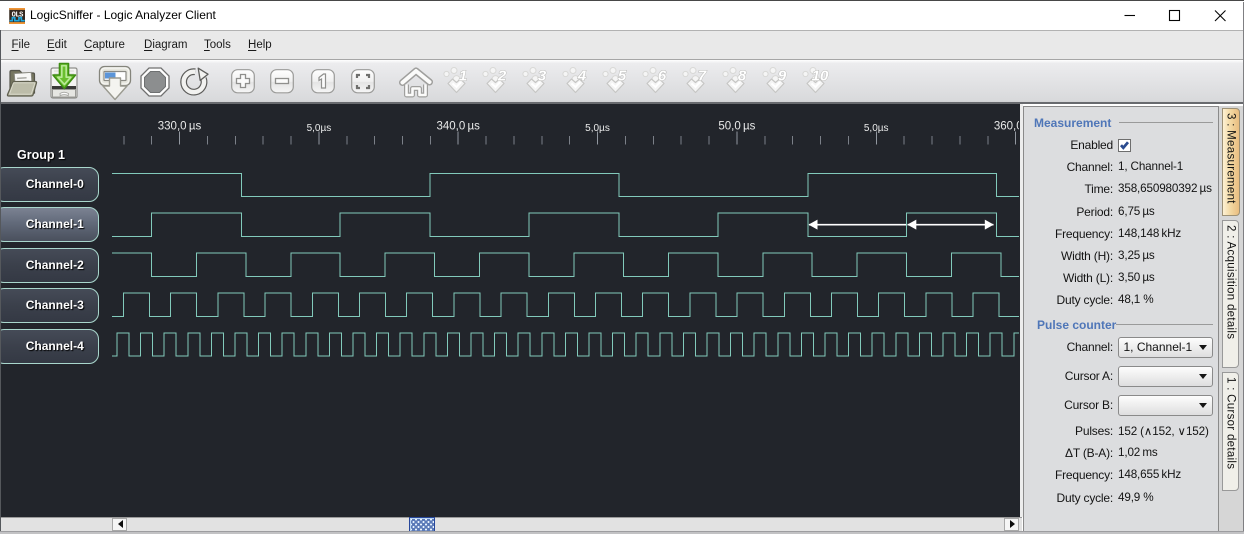 The height and width of the screenshot is (534, 1244). I want to click on svg-text: 3, so click(542, 76).